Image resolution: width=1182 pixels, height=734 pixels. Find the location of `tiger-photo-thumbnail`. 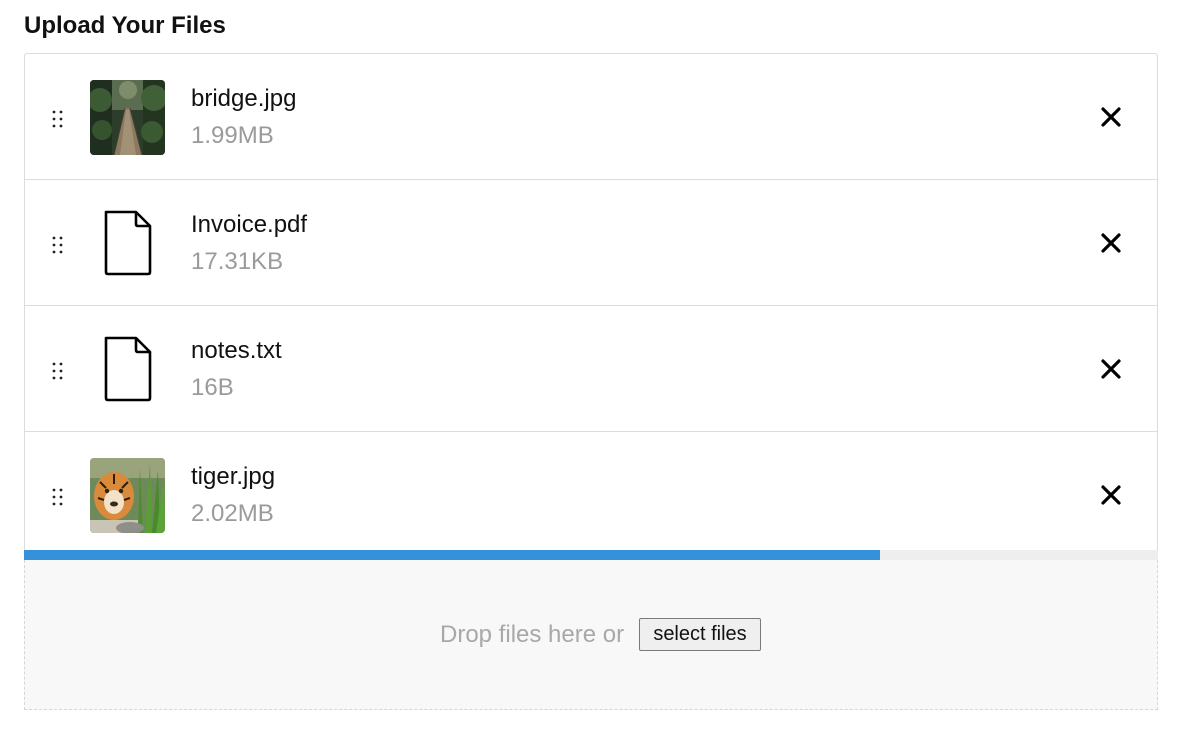

tiger-photo-thumbnail is located at coordinates (127, 495).